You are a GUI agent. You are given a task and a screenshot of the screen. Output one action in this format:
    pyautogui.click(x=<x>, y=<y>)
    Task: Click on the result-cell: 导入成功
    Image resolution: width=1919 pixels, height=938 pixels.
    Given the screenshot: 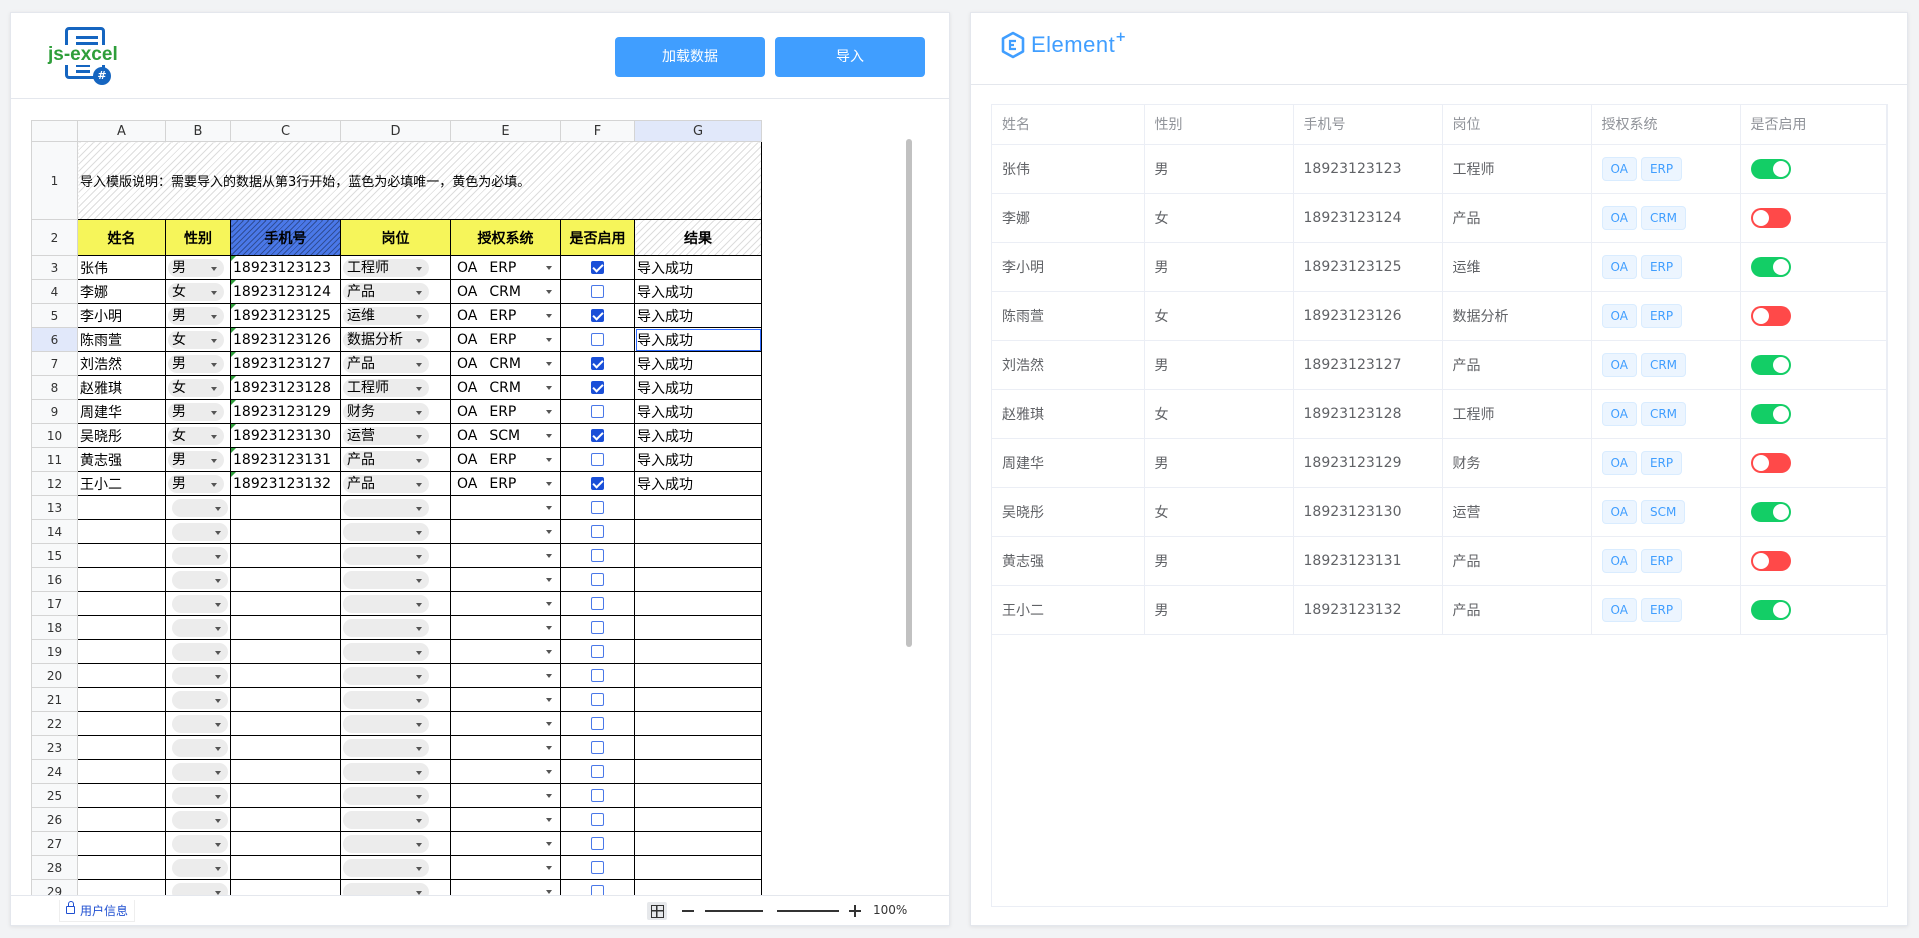 What is the action you would take?
    pyautogui.click(x=698, y=315)
    